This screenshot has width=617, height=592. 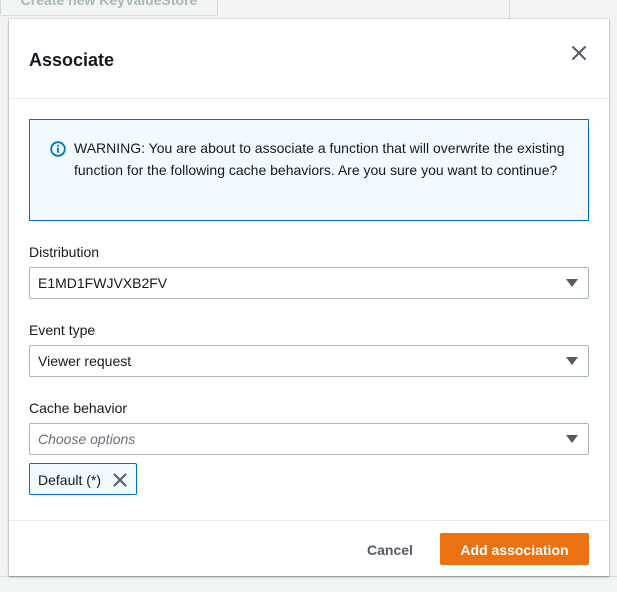 What do you see at coordinates (309, 283) in the screenshot?
I see `distribution-select: E1MD1FWJVXB2FV` at bounding box center [309, 283].